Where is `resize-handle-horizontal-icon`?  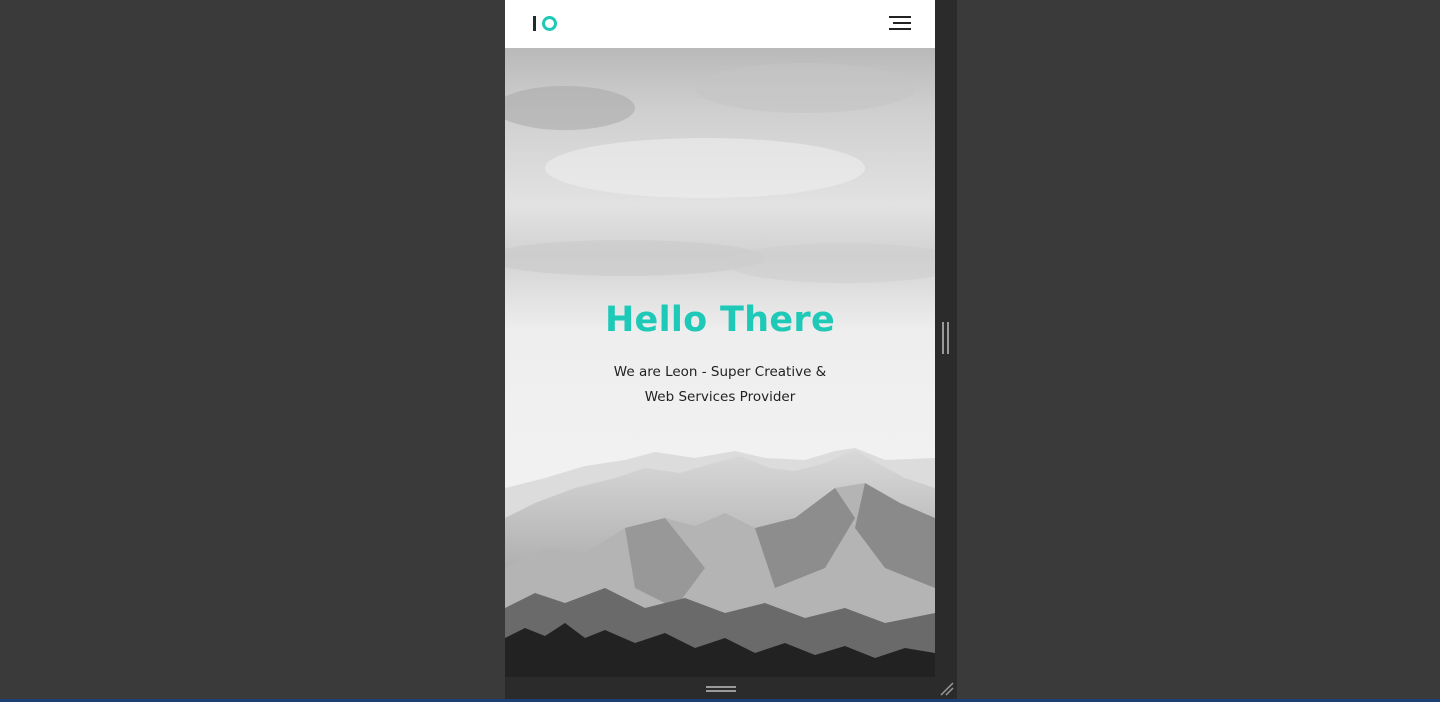
resize-handle-horizontal-icon is located at coordinates (721, 689).